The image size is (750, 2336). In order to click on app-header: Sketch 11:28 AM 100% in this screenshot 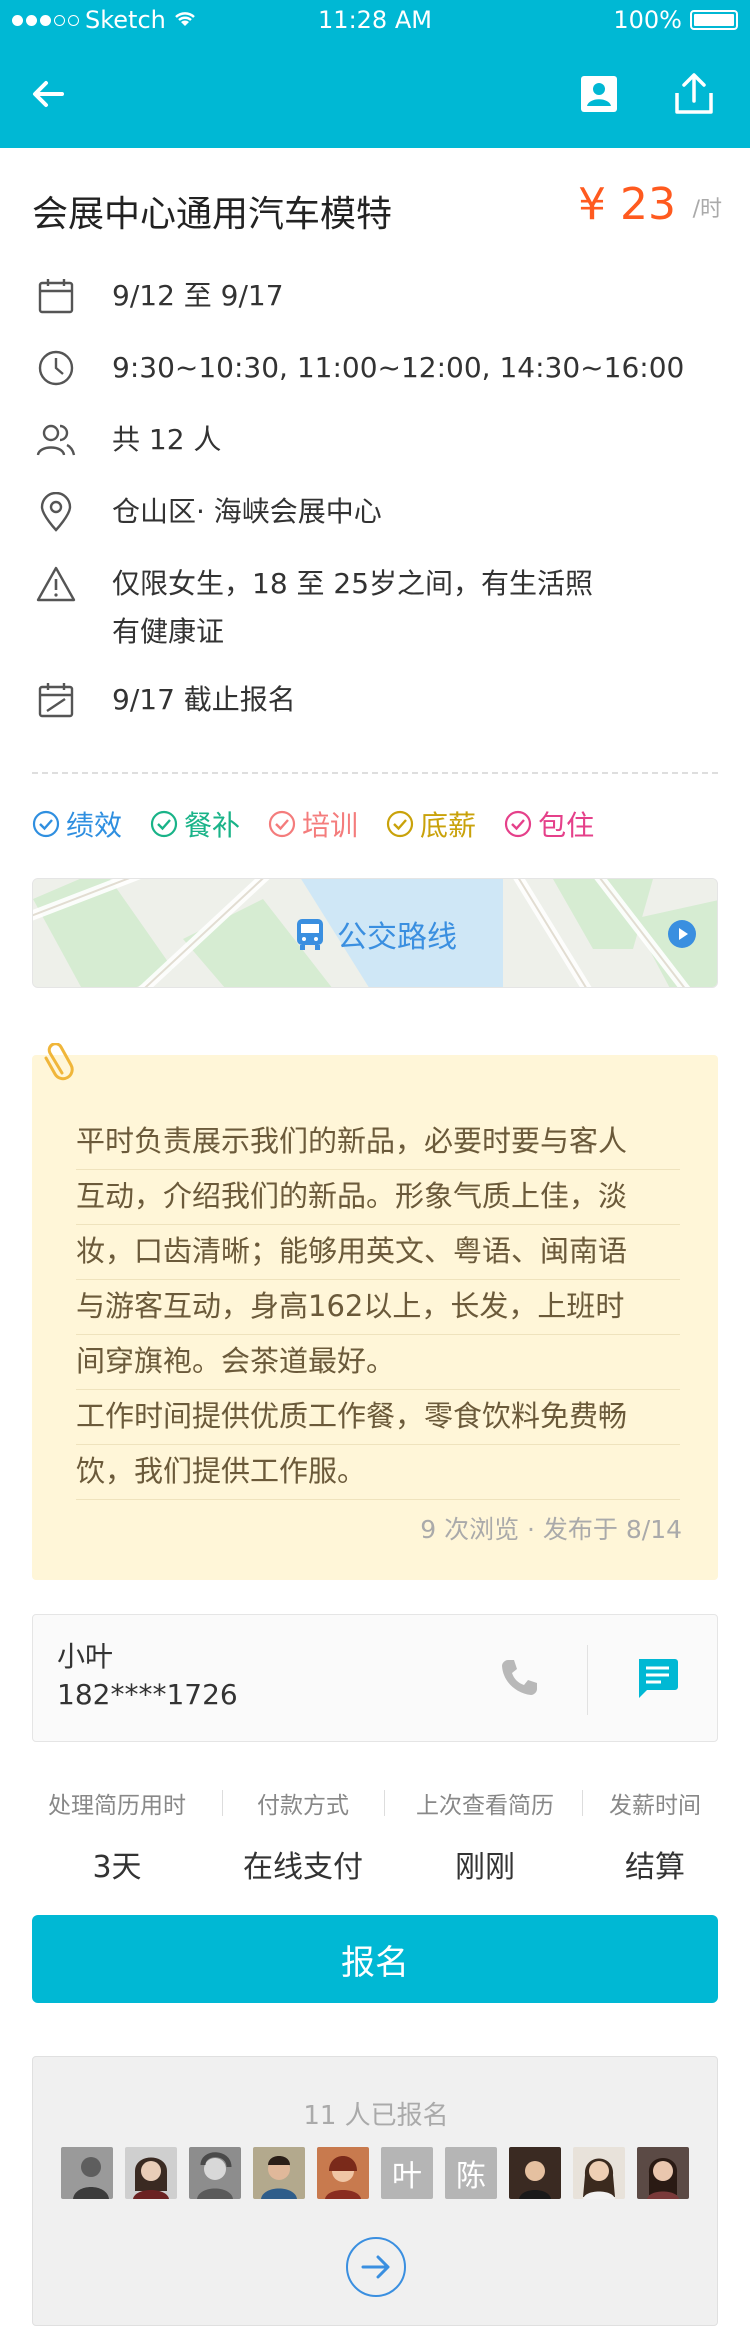, I will do `click(375, 74)`.